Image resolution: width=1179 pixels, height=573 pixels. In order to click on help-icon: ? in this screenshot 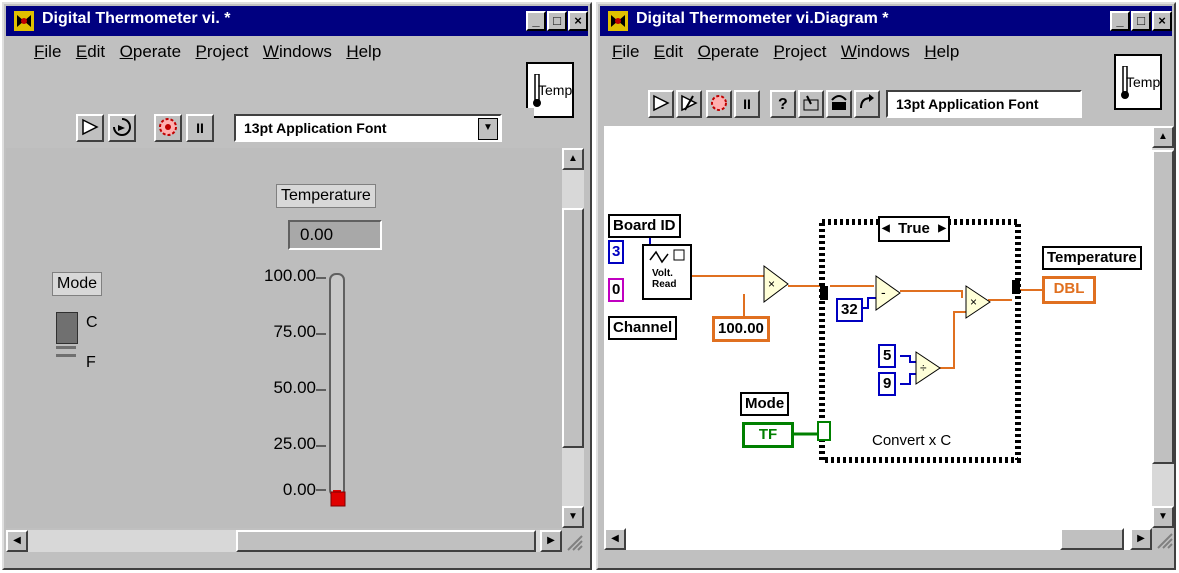, I will do `click(783, 104)`.